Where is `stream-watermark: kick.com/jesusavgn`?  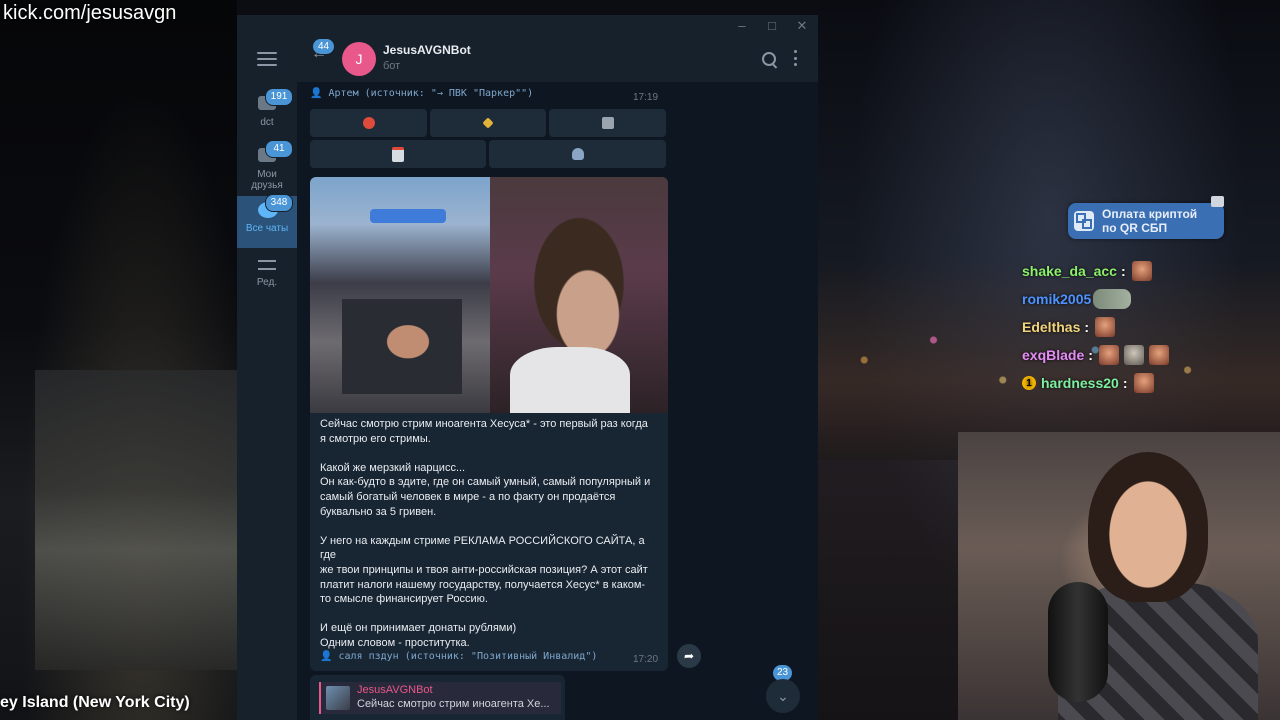 stream-watermark: kick.com/jesusavgn is located at coordinates (90, 13).